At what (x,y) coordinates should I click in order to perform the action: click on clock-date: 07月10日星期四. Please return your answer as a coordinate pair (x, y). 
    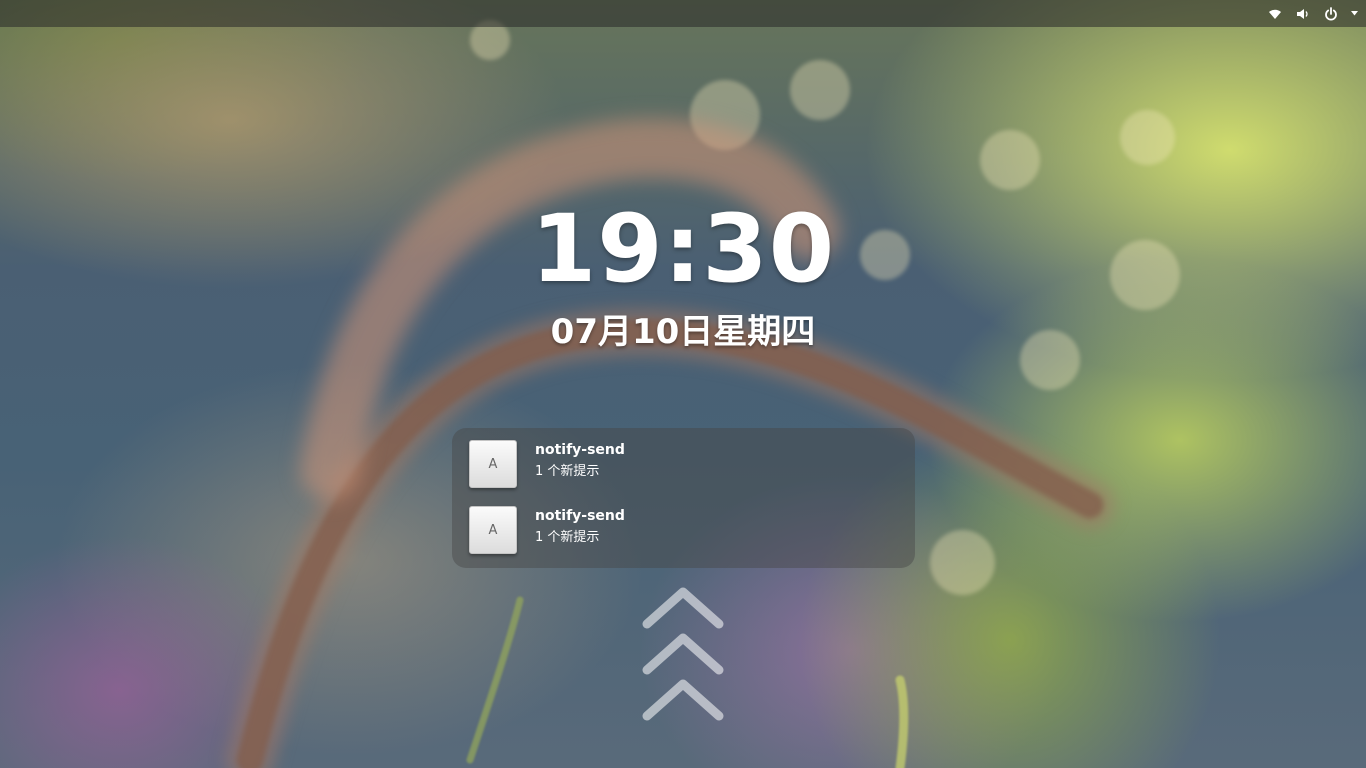
    Looking at the image, I should click on (683, 332).